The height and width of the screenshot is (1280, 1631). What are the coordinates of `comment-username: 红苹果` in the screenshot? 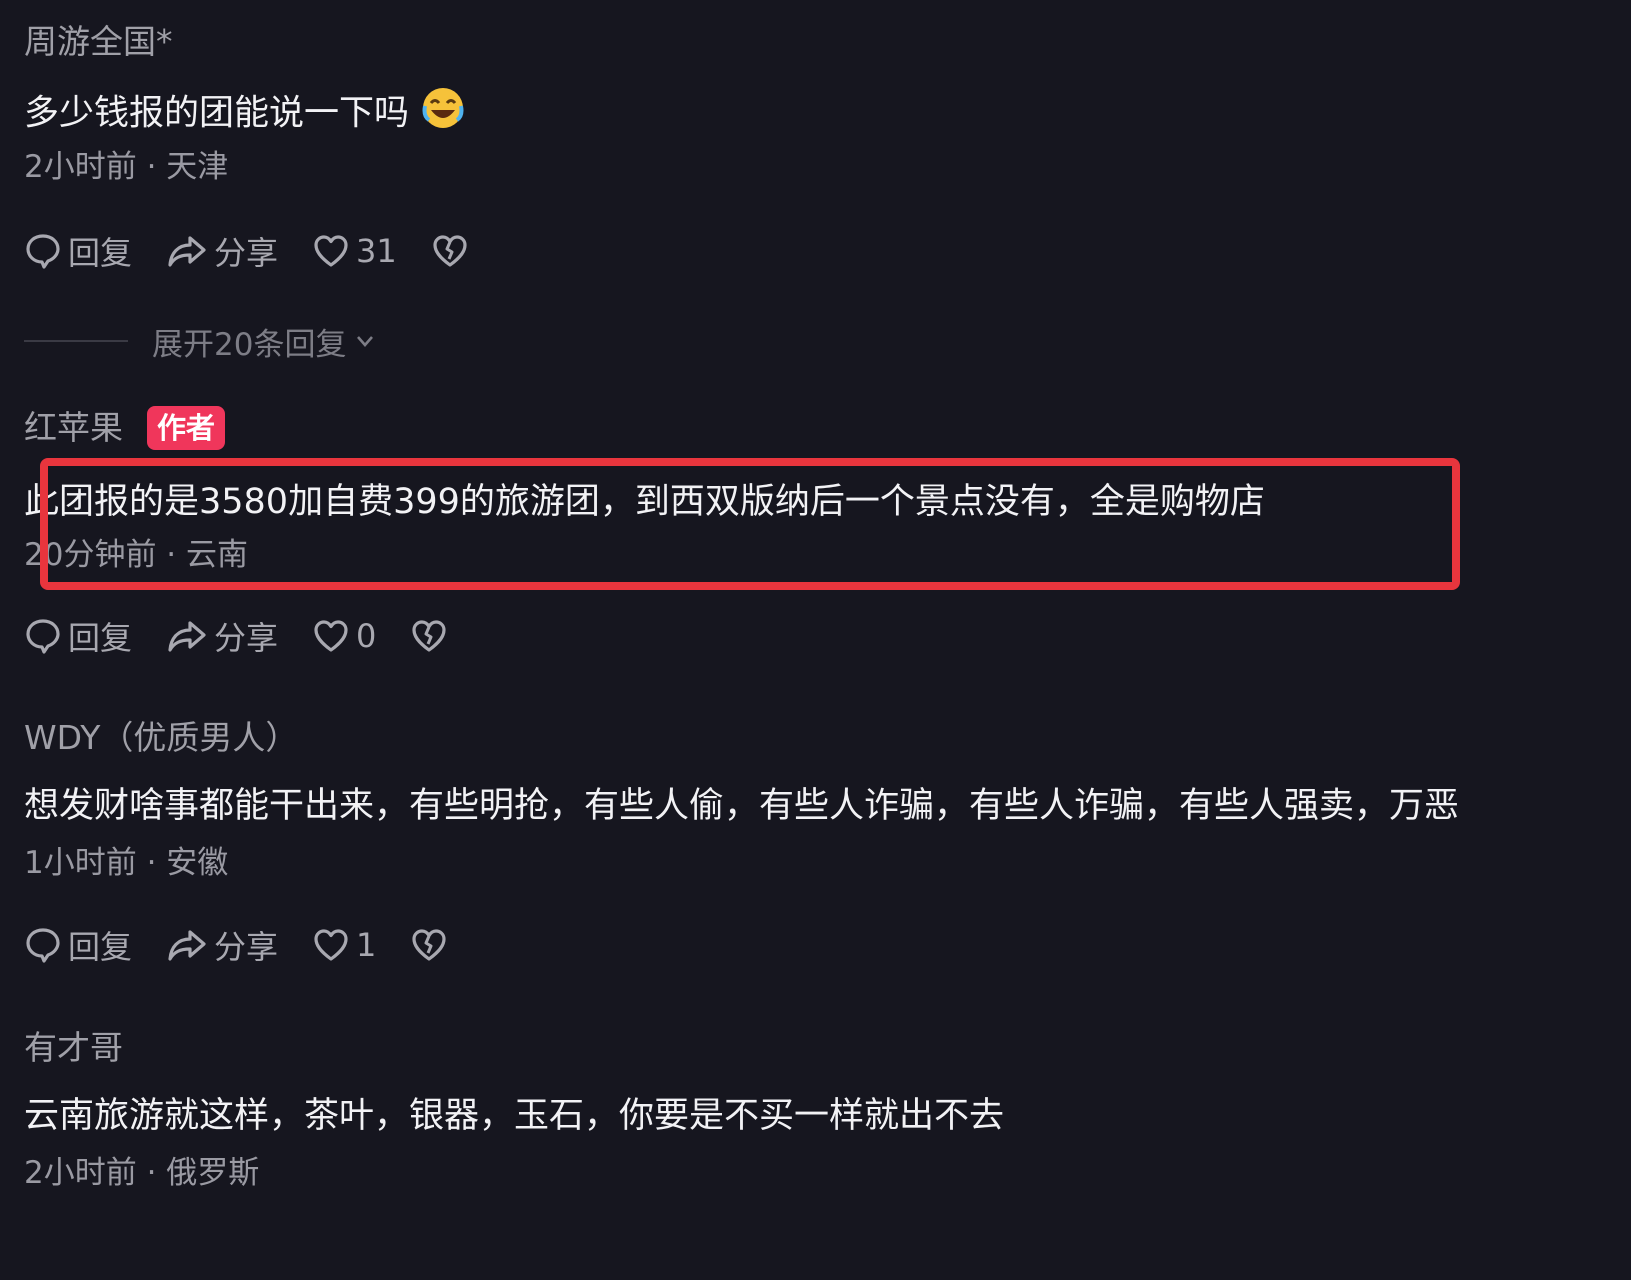 It's located at (73, 428).